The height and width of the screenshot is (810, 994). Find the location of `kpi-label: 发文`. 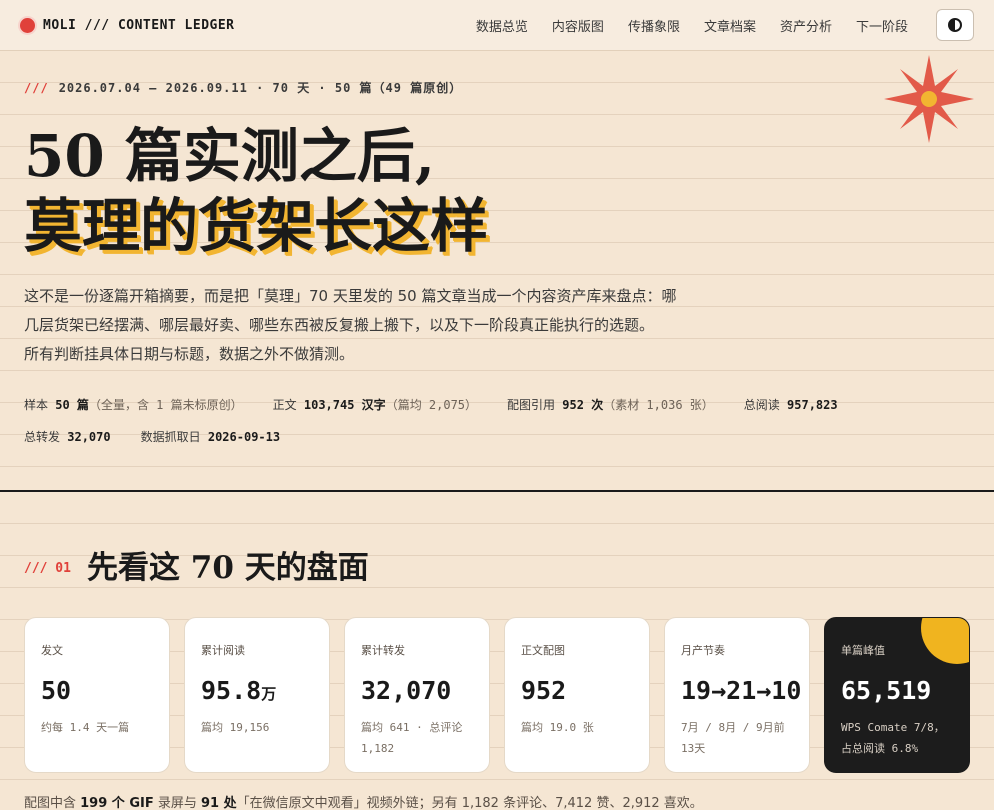

kpi-label: 发文 is located at coordinates (52, 650).